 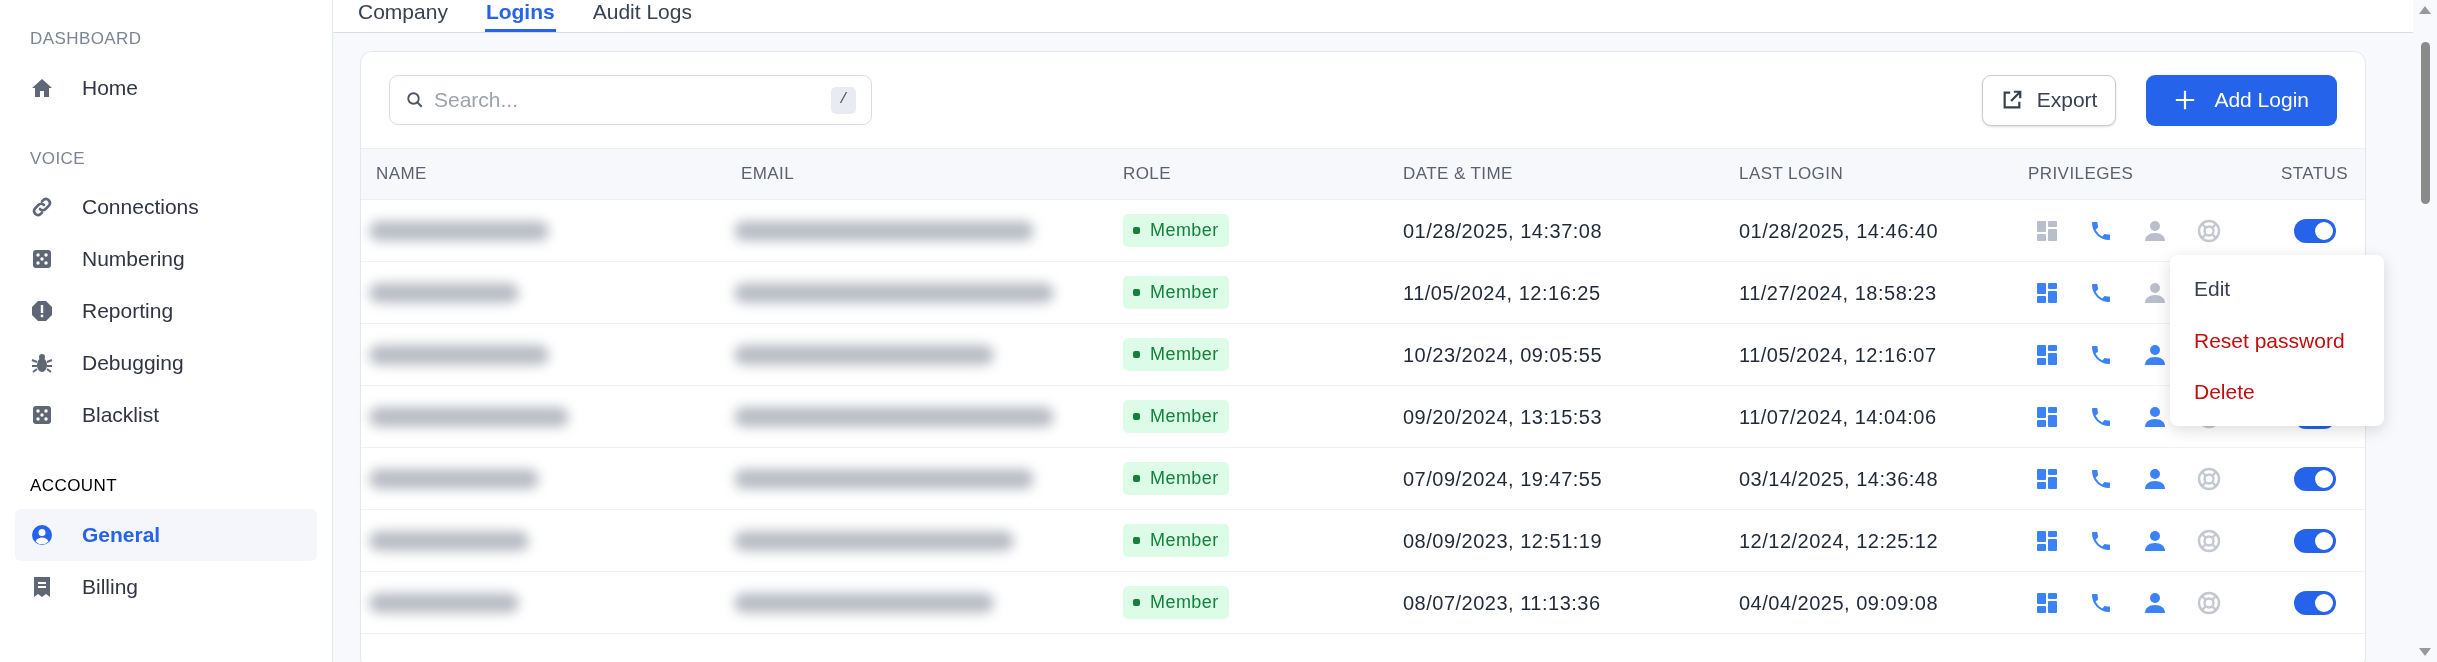 I want to click on user-circle-icon, so click(x=42, y=534).